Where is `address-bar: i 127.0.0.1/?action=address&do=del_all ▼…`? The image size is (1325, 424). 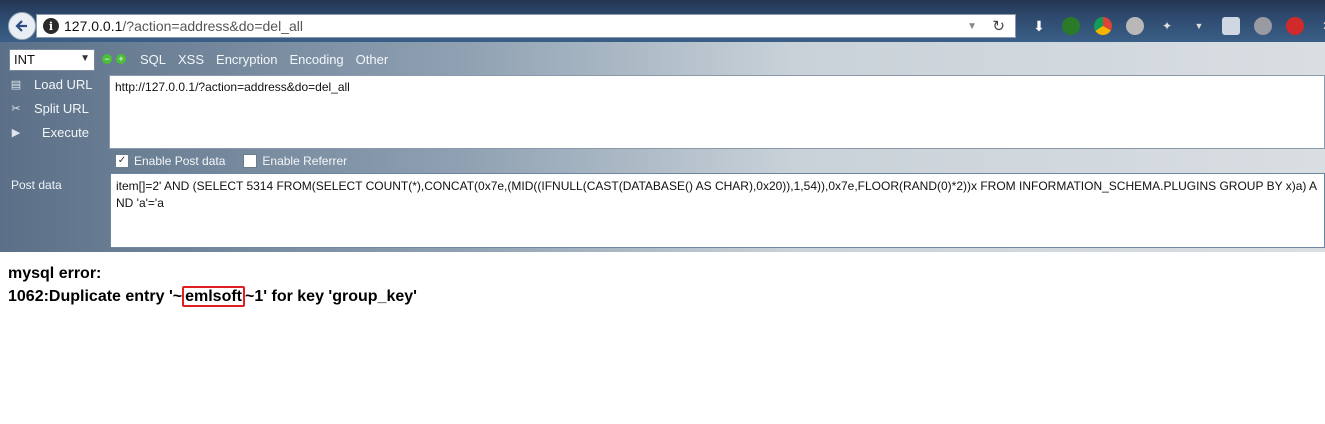
address-bar: i 127.0.0.1/?action=address&do=del_all ▼… is located at coordinates (526, 26).